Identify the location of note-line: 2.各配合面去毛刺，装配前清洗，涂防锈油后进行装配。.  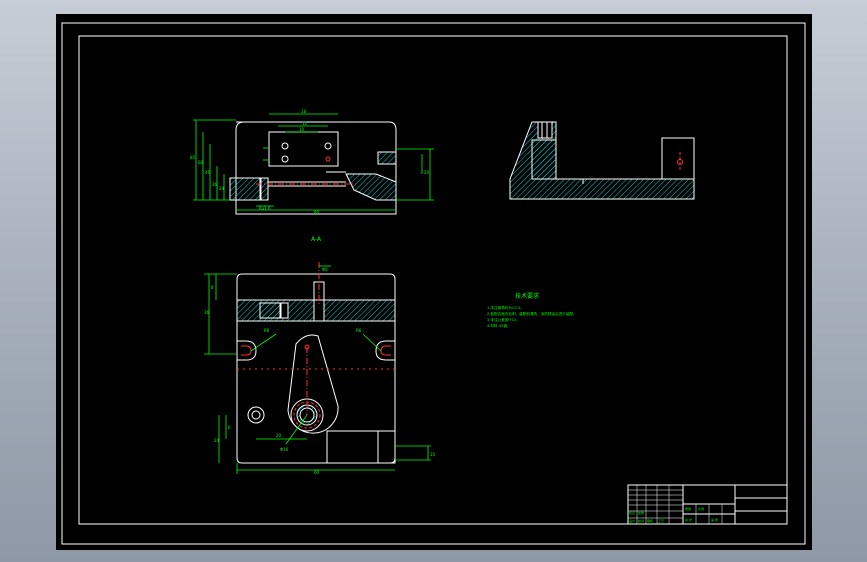
(532, 313).